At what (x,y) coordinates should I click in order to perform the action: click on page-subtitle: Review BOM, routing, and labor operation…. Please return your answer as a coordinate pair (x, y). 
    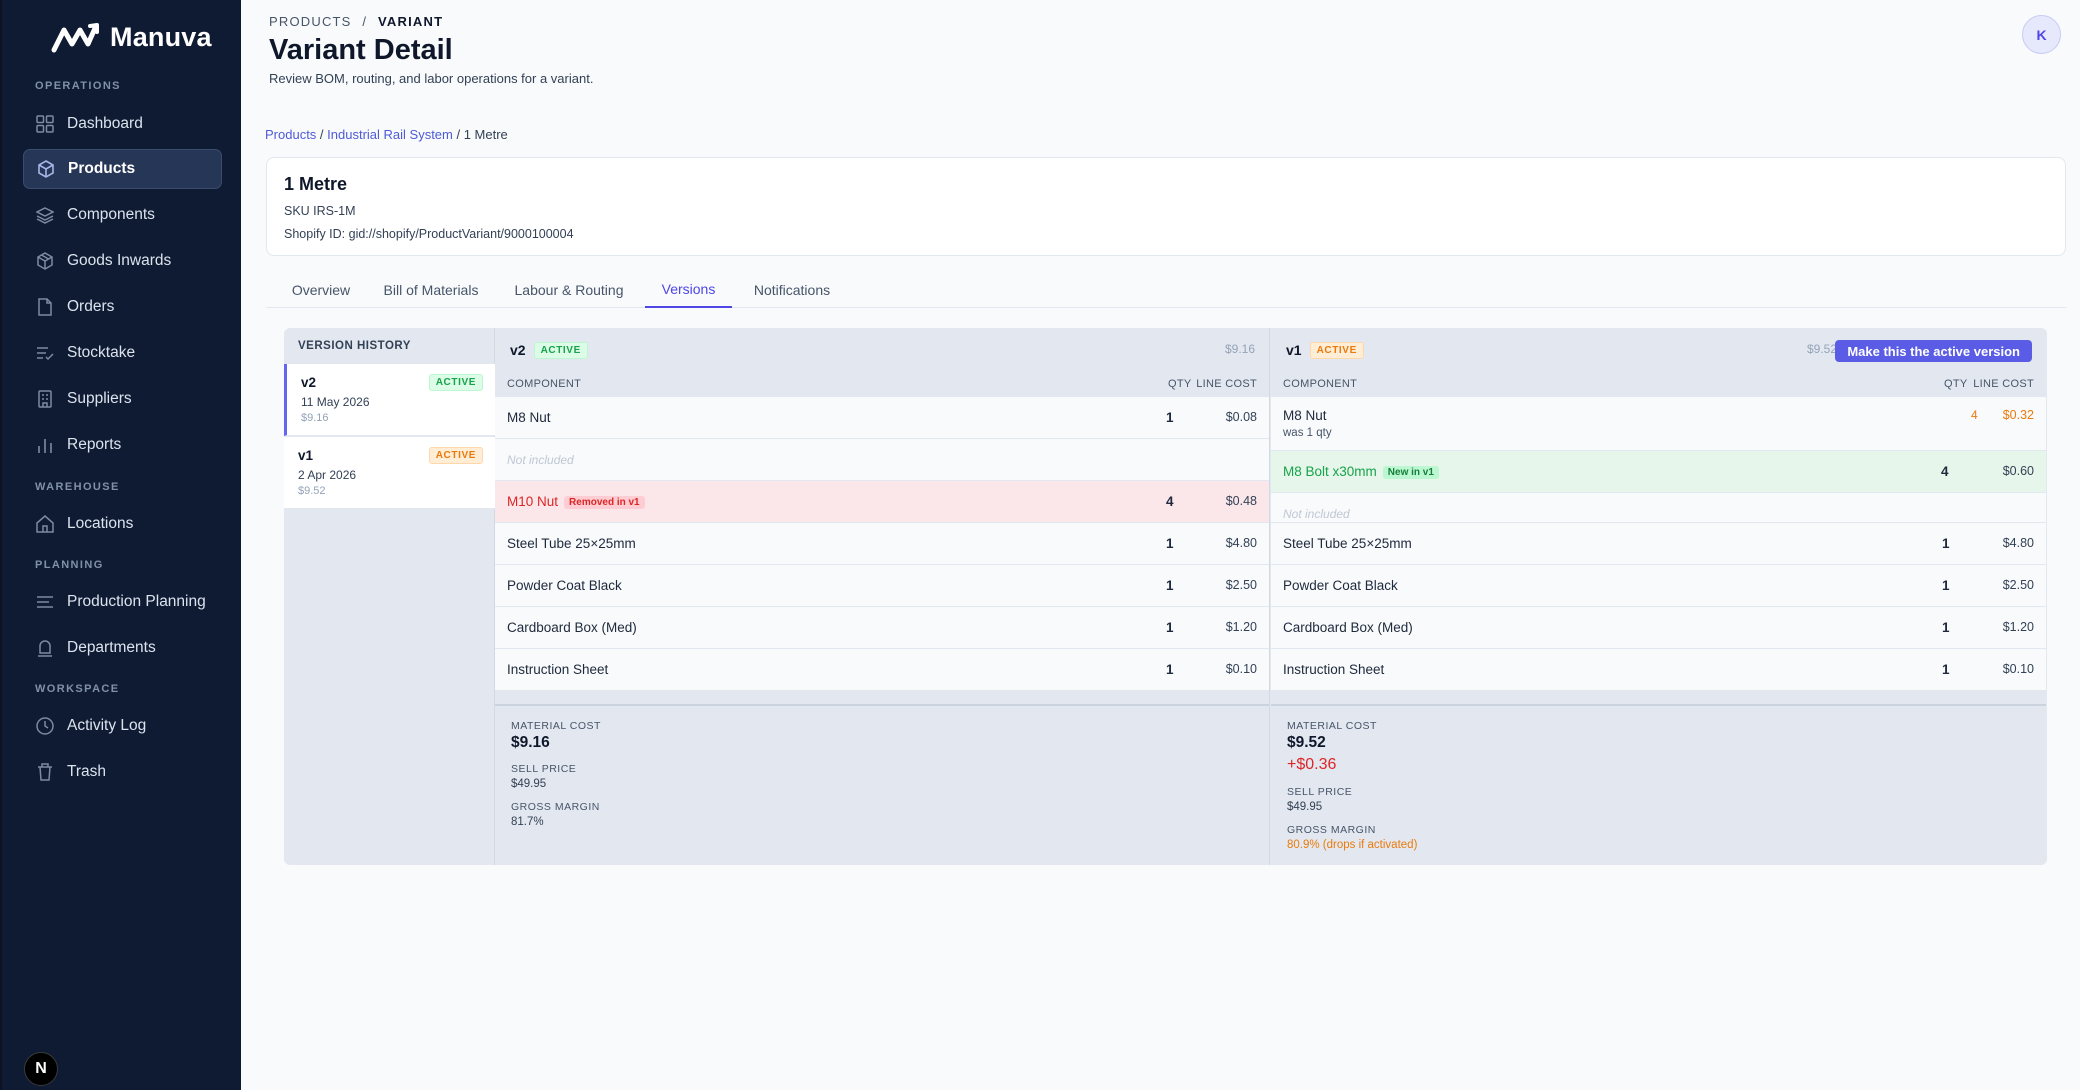
    Looking at the image, I should click on (431, 78).